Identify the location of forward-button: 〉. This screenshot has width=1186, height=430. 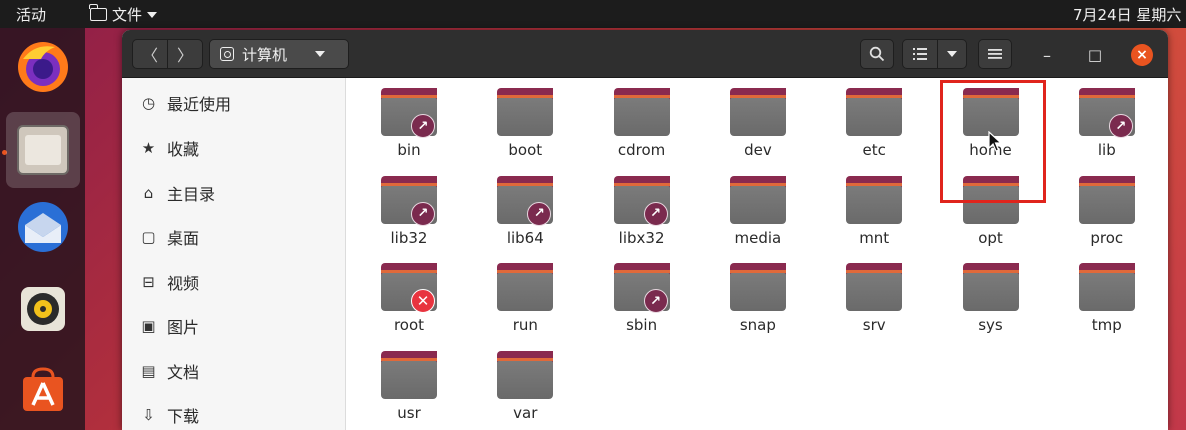
(185, 54).